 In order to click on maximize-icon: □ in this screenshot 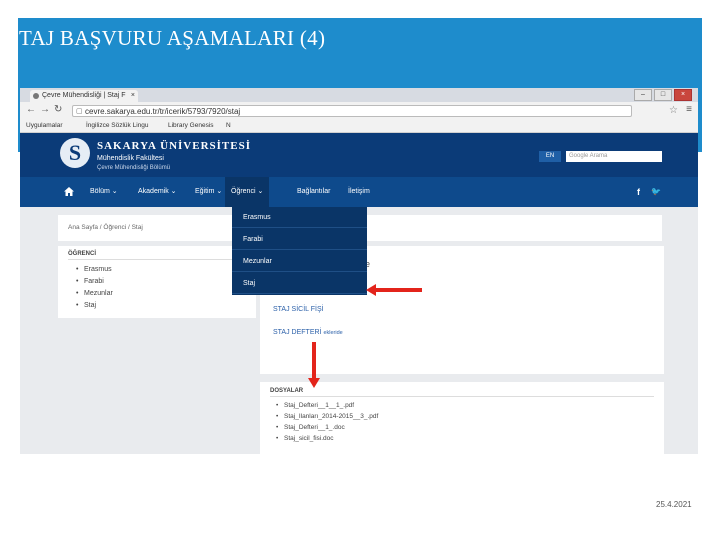, I will do `click(663, 95)`.